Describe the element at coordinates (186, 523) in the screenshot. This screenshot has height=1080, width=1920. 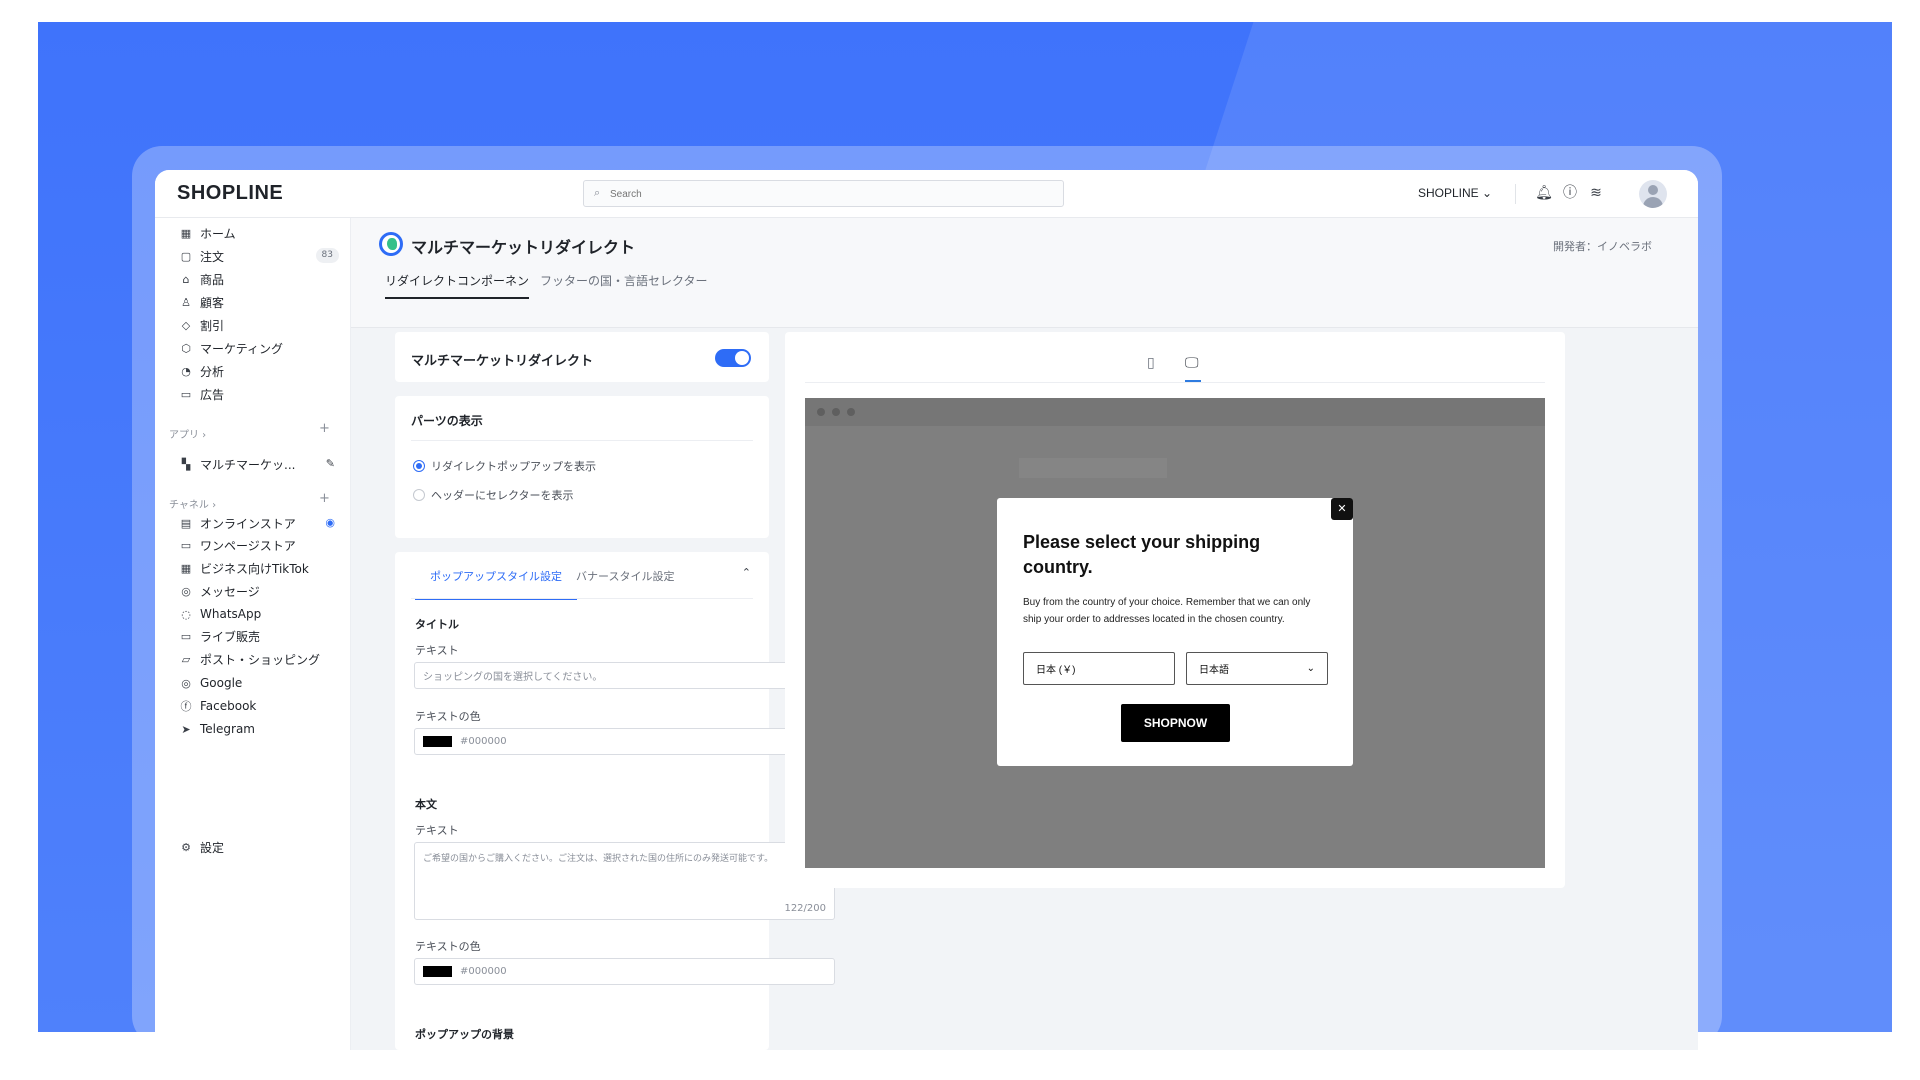
I see `store-icon: ▤` at that location.